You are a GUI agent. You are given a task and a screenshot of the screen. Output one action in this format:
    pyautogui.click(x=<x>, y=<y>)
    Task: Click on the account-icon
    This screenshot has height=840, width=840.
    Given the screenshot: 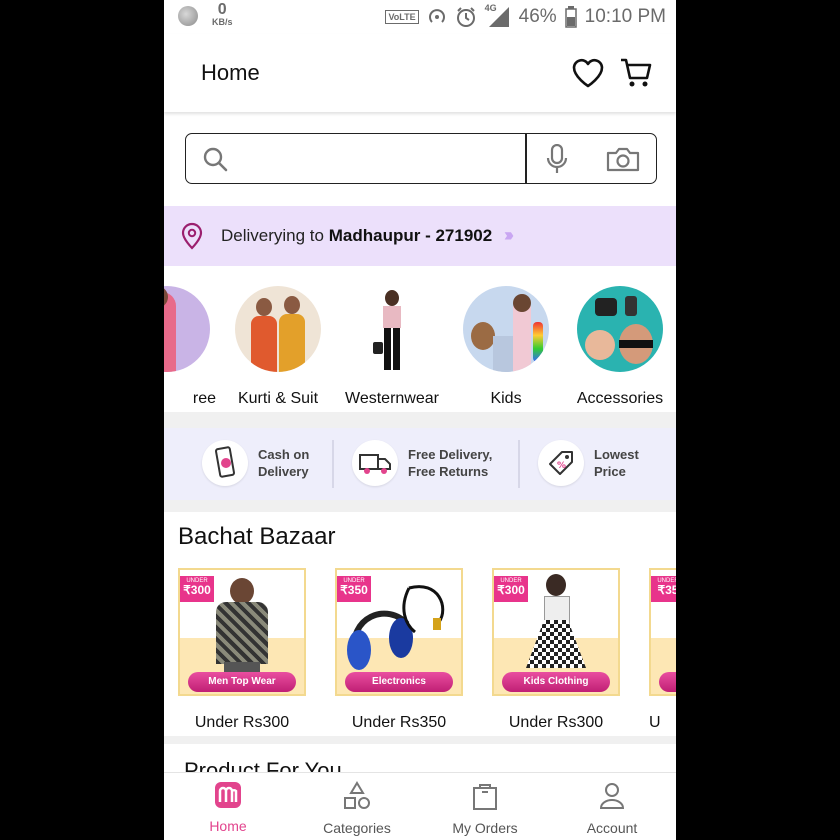 What is the action you would take?
    pyautogui.click(x=612, y=796)
    